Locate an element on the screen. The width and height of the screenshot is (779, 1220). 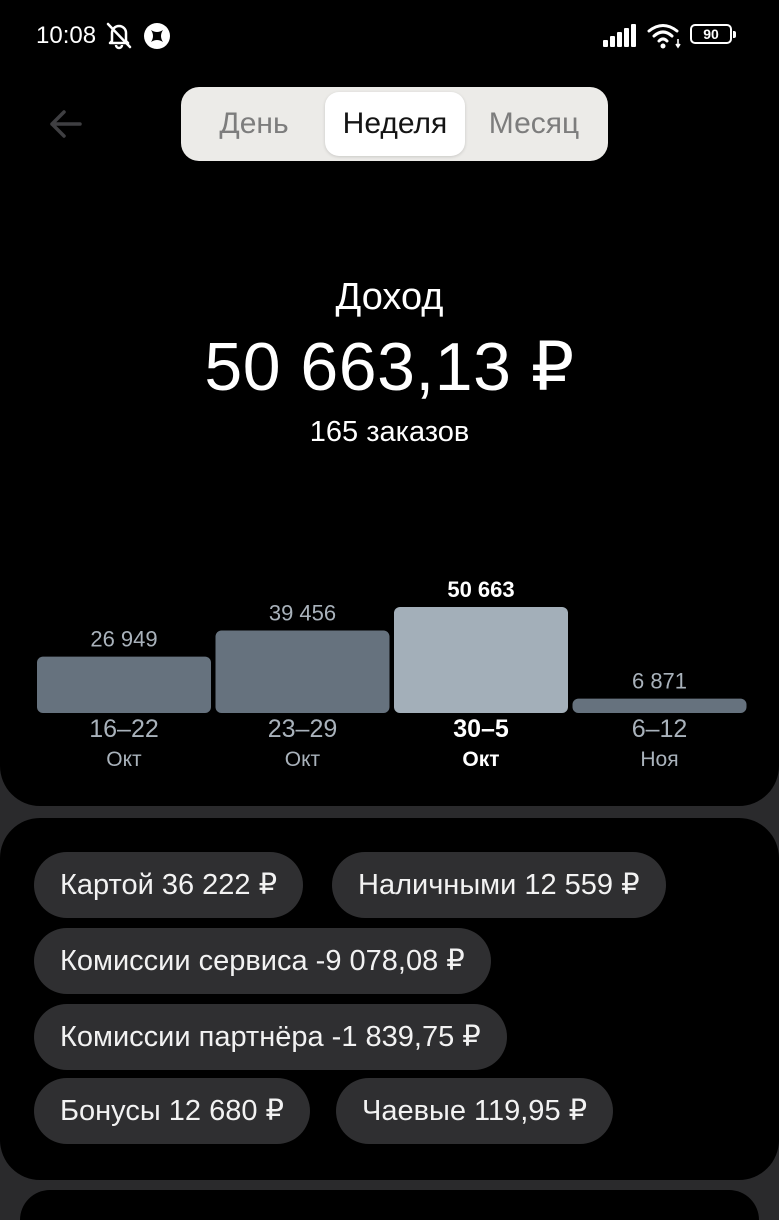
arrow-left-icon is located at coordinates (66, 124).